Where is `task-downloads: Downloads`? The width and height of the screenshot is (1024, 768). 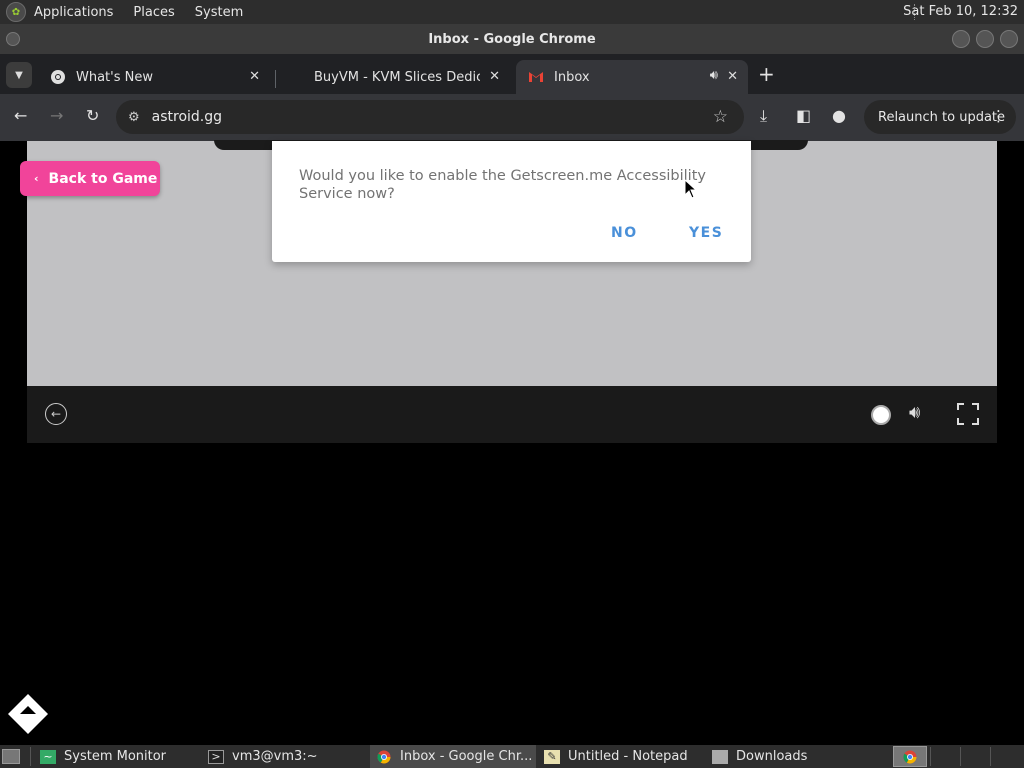
task-downloads: Downloads is located at coordinates (789, 756).